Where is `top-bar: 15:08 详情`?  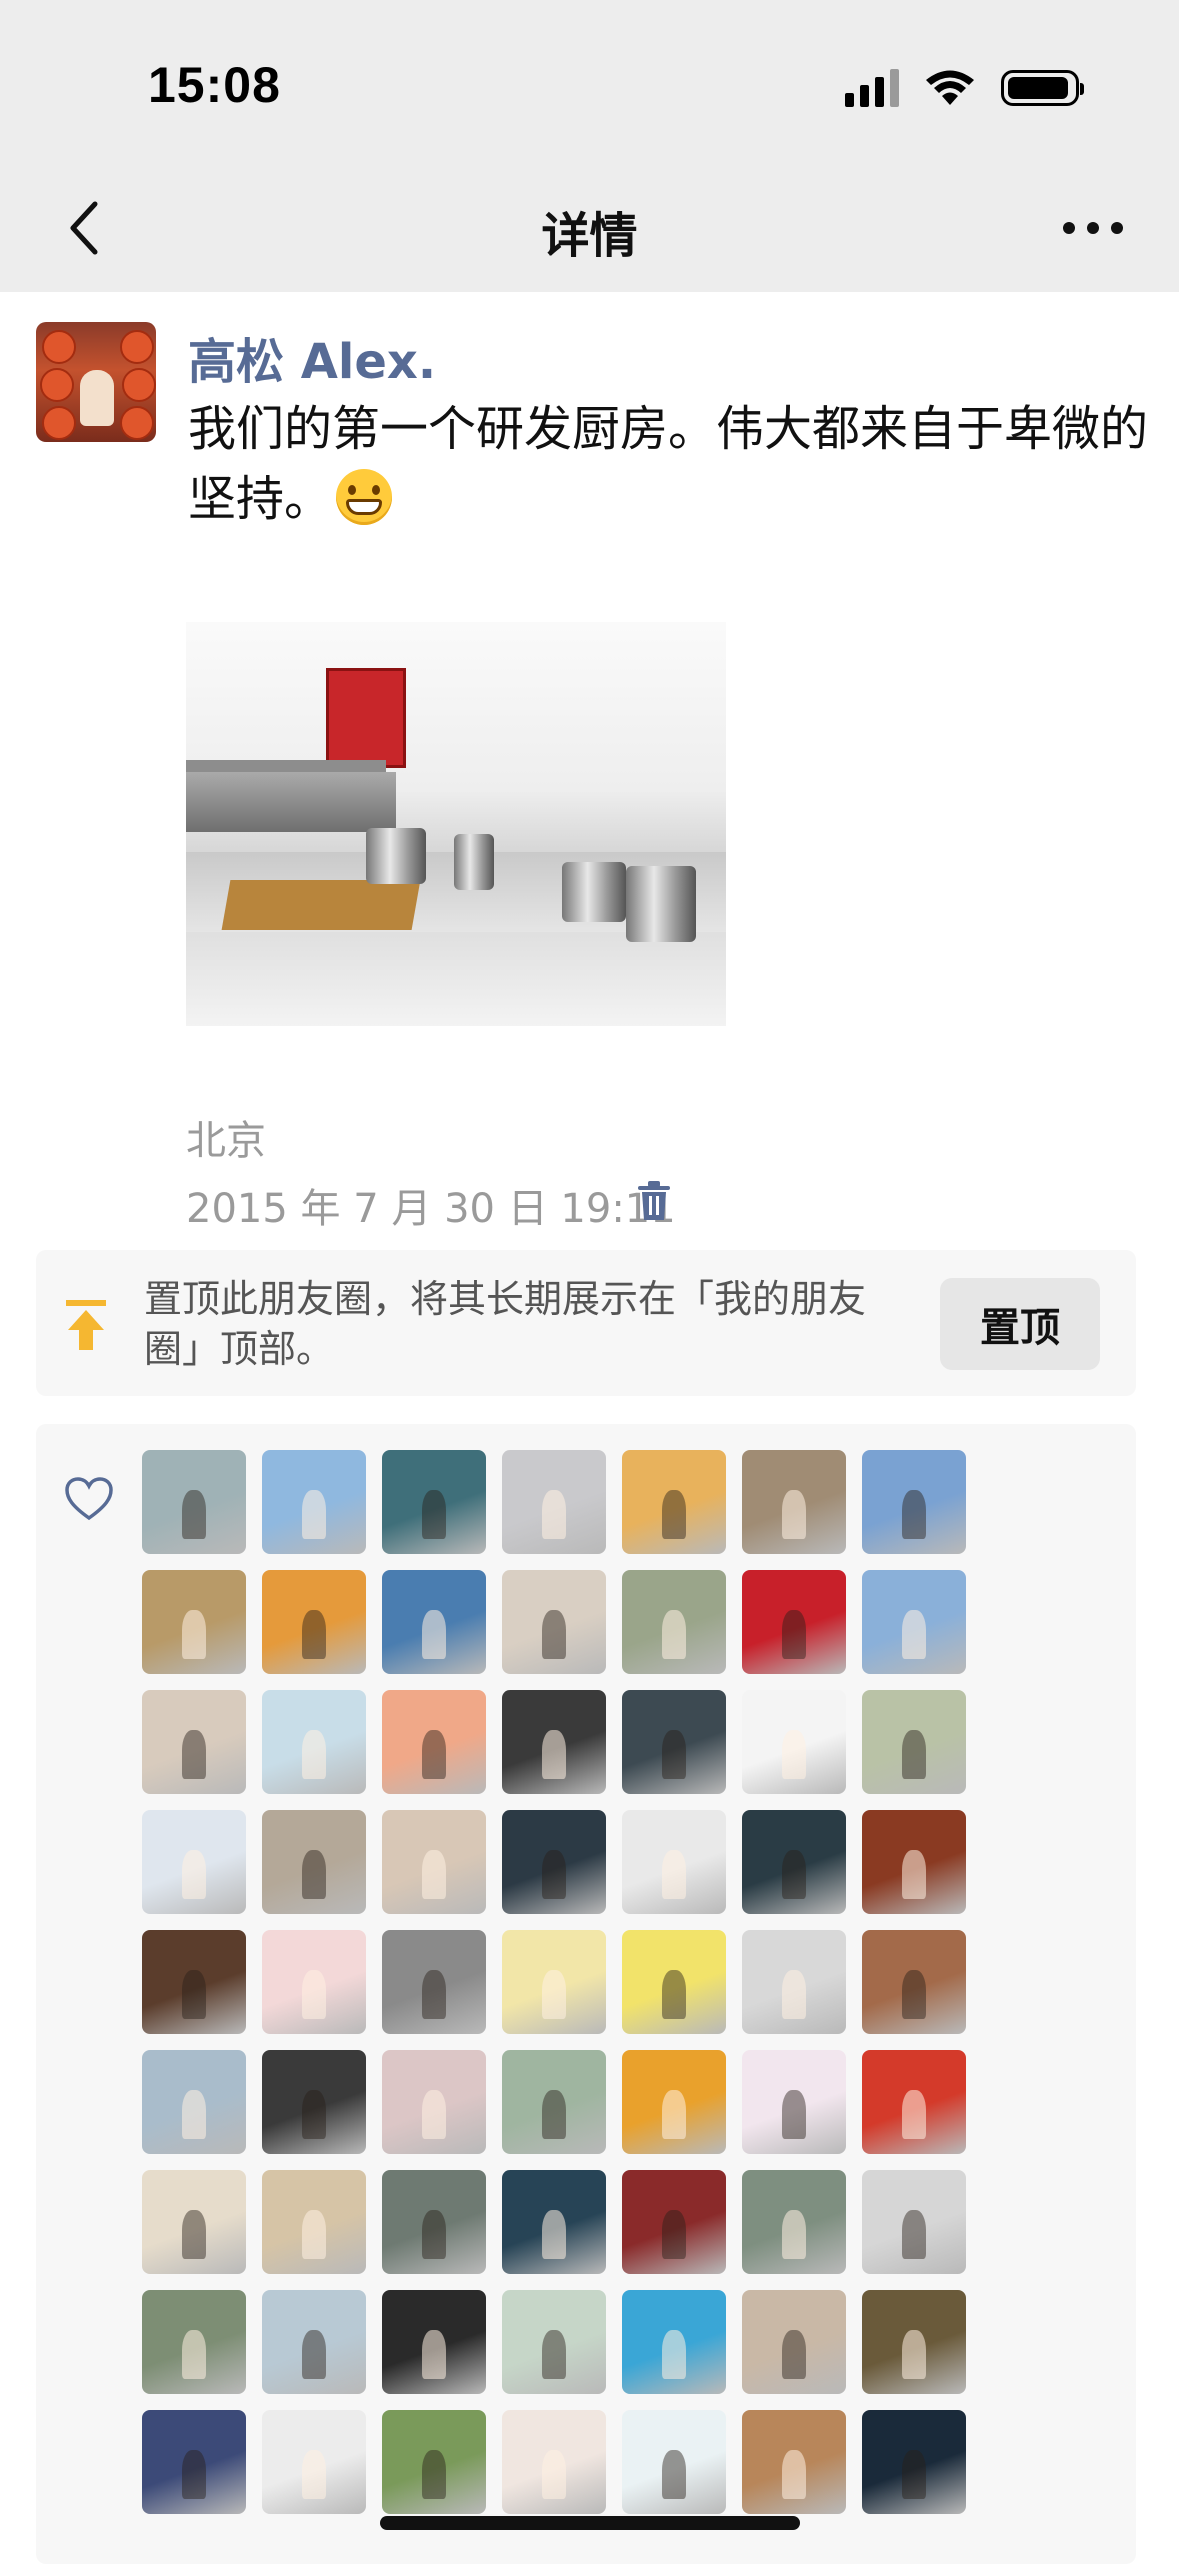
top-bar: 15:08 详情 is located at coordinates (589, 146).